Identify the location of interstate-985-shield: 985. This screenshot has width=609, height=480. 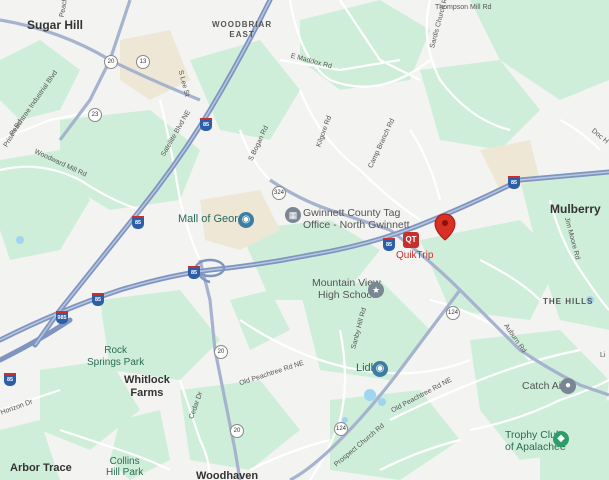
(62, 317).